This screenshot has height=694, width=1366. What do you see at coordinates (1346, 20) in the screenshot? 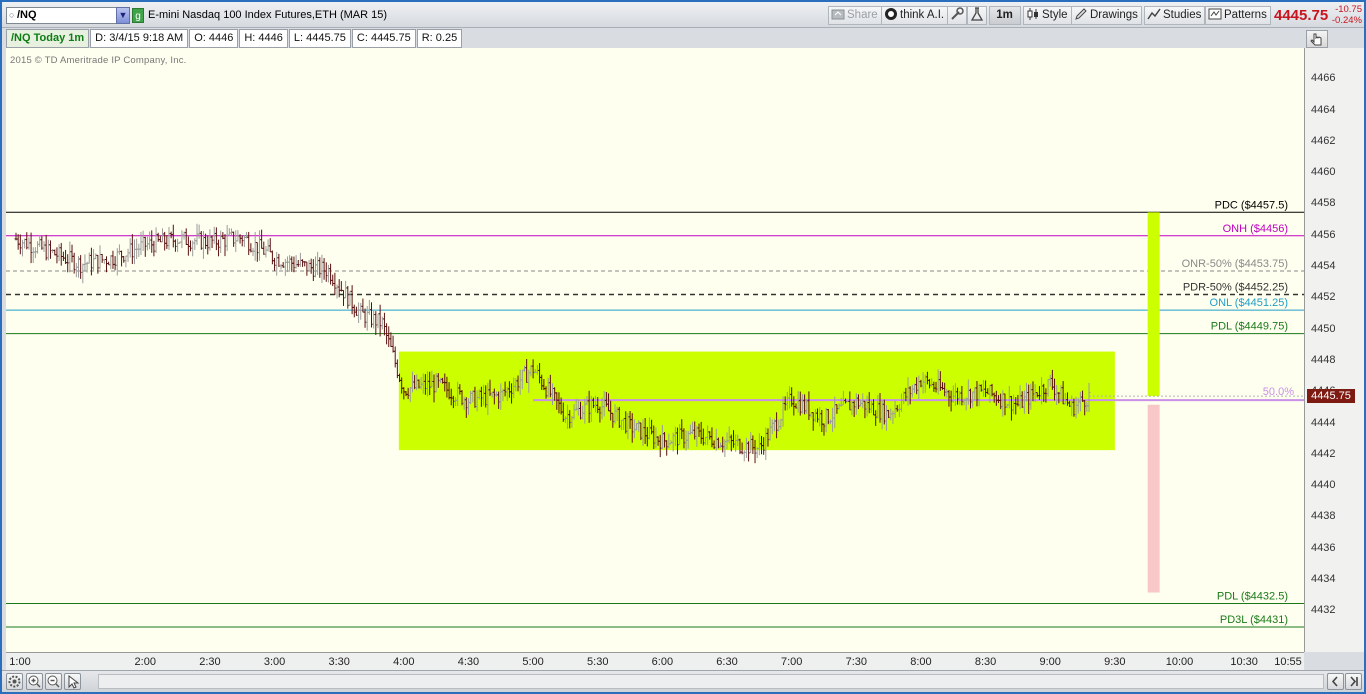
I see `price-change-pct: -0.24%` at bounding box center [1346, 20].